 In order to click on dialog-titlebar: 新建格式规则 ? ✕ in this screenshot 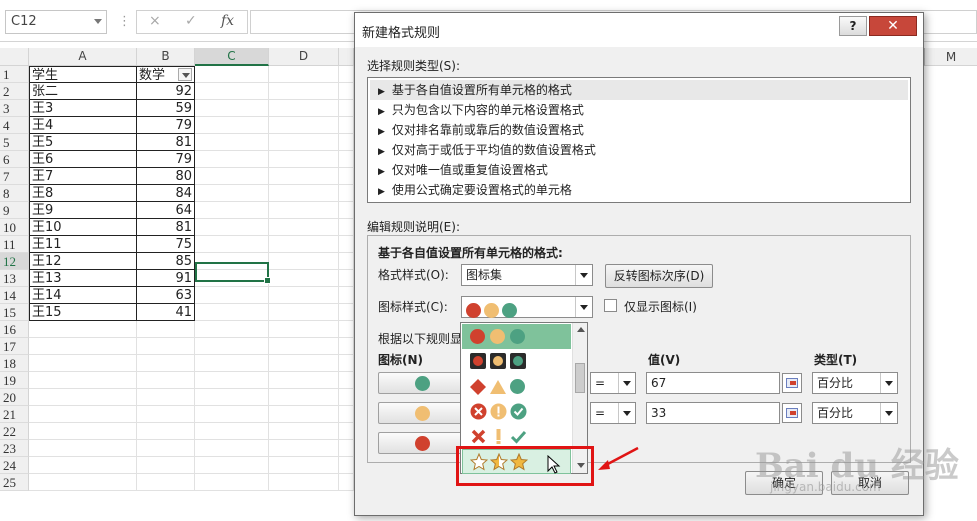, I will do `click(639, 30)`.